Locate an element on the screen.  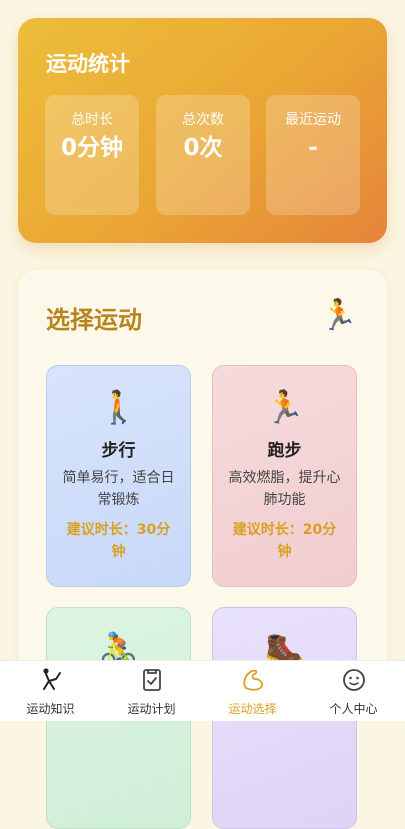
sport-desc: 简单易行，适合日常锻炼 is located at coordinates (118, 489).